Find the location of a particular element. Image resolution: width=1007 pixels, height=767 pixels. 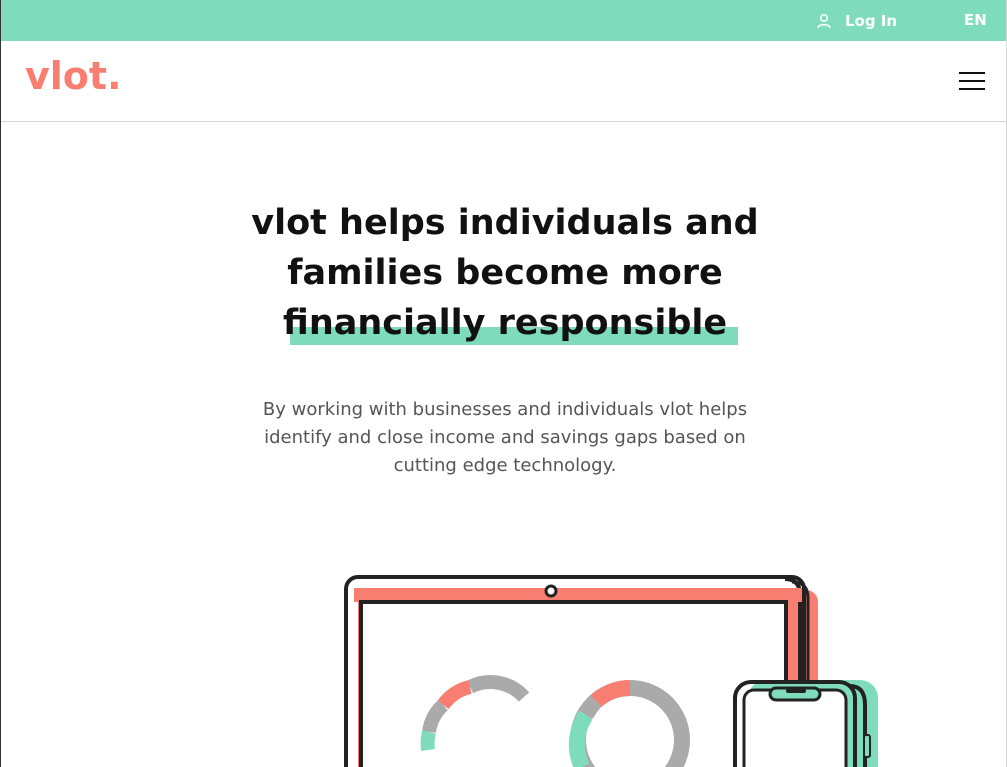

hero-title-line: vlot helps individuals and is located at coordinates (505, 223).